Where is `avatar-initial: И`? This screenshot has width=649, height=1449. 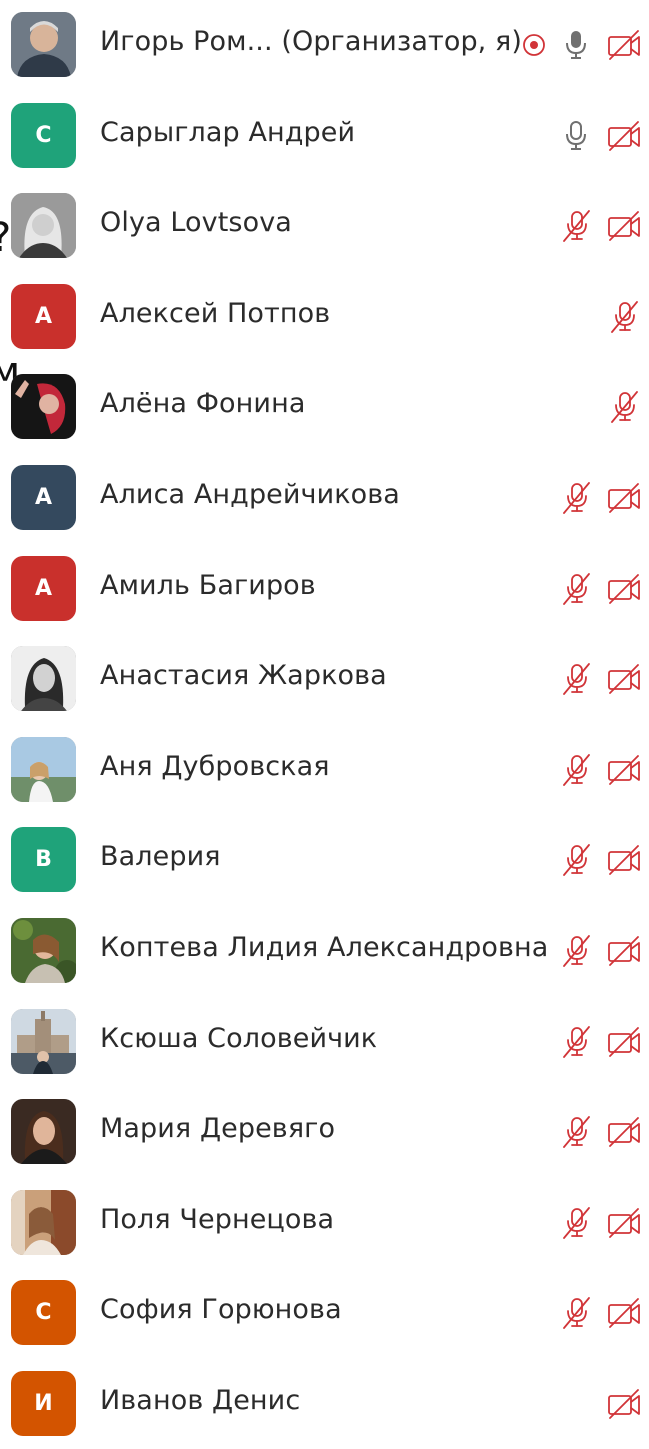
avatar-initial: И is located at coordinates (43, 1403).